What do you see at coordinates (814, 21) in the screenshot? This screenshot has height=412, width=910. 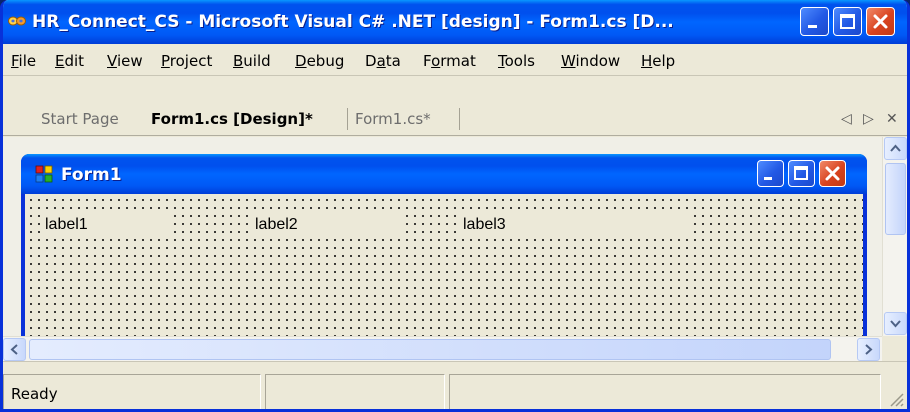 I see `minimize-button` at bounding box center [814, 21].